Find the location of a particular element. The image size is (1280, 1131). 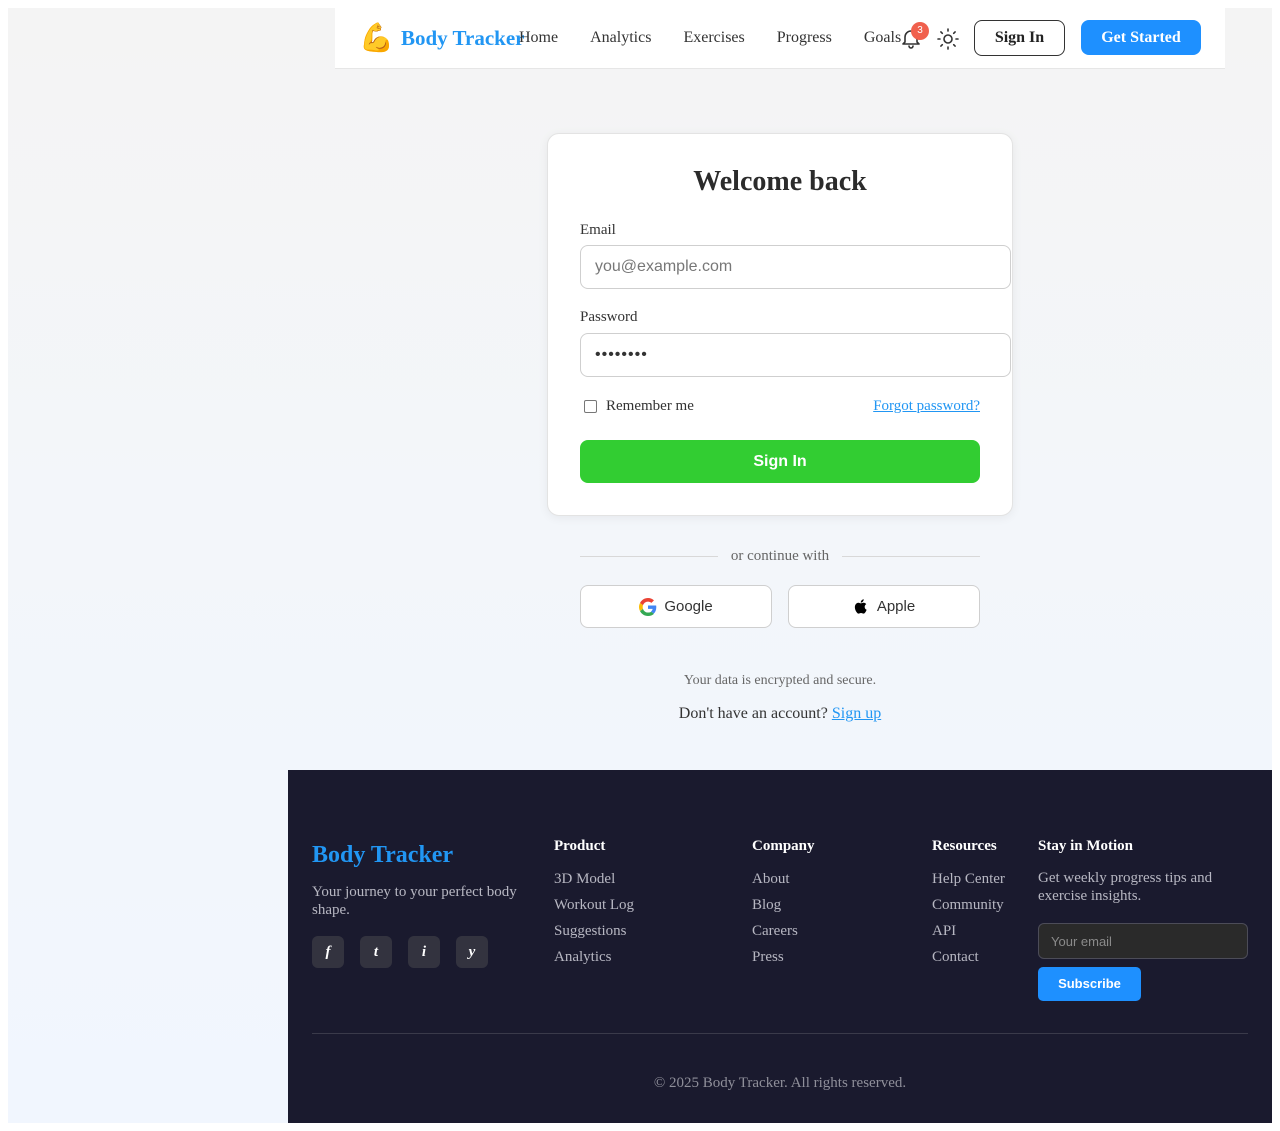

subscribe-button: Subscribe is located at coordinates (1089, 984).